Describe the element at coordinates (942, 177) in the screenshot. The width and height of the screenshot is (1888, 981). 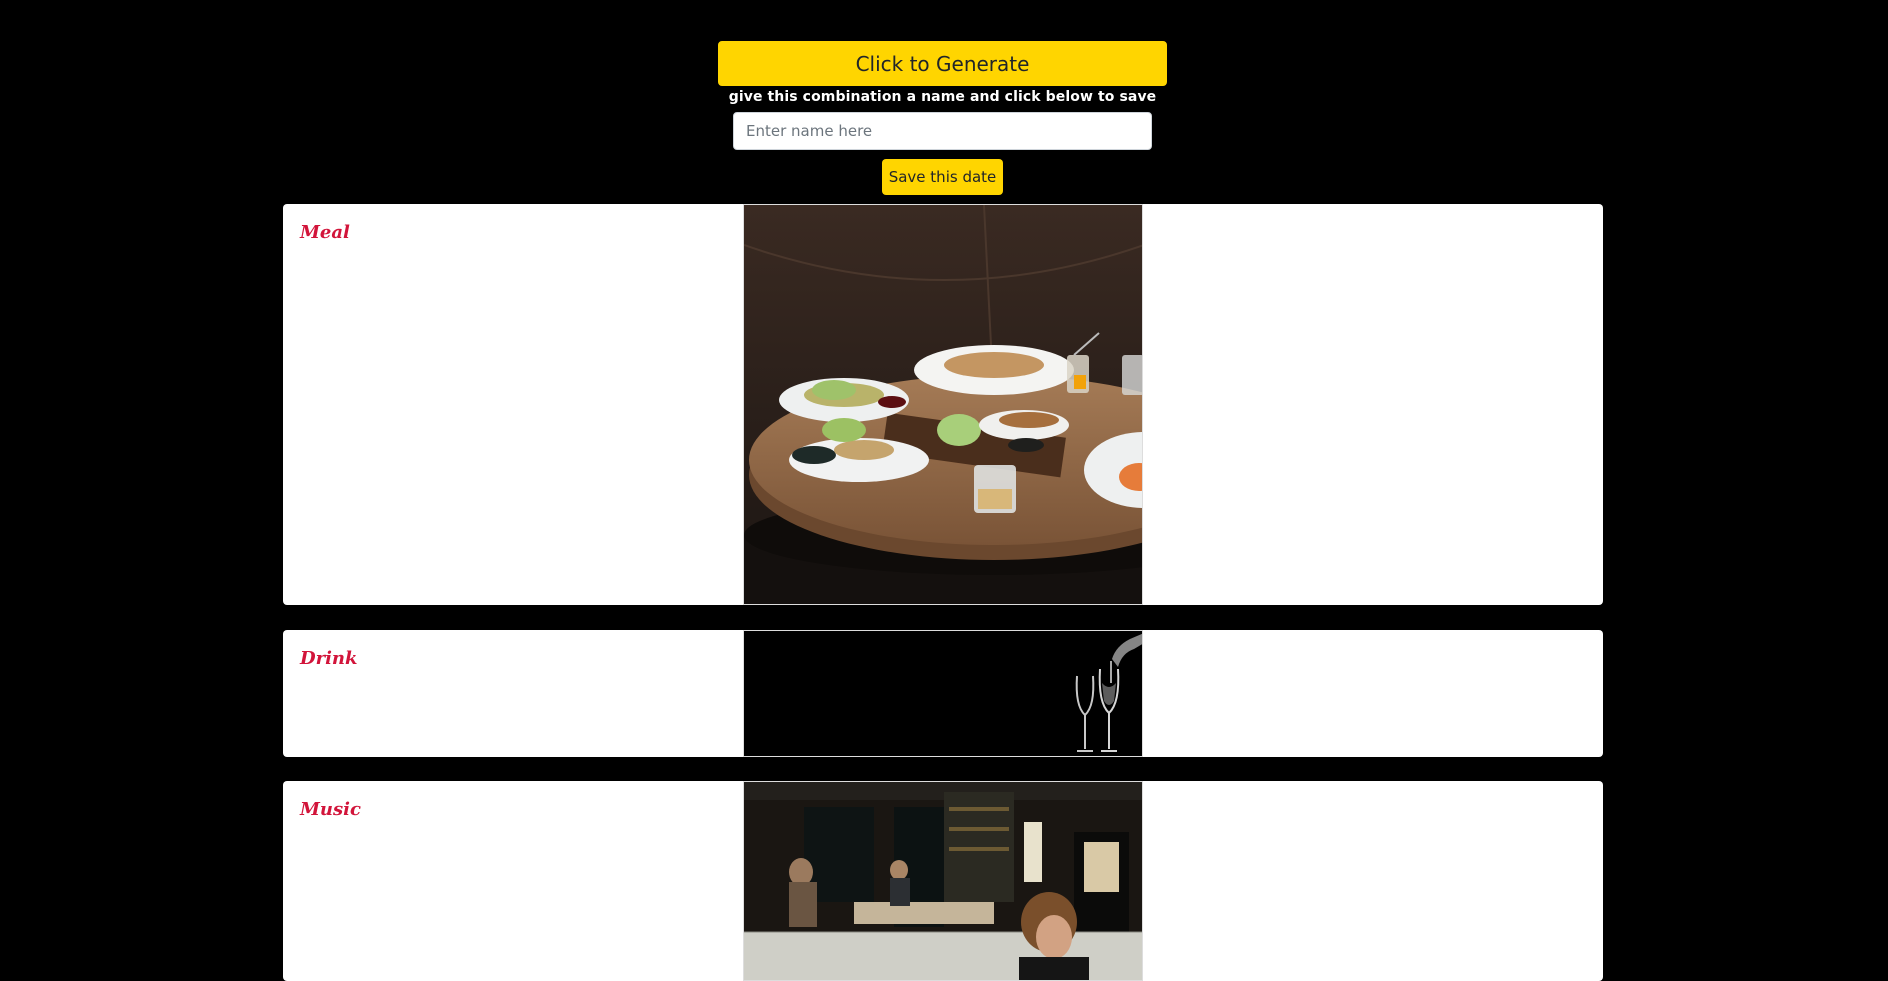
I see `save-date-button: Save this date` at that location.